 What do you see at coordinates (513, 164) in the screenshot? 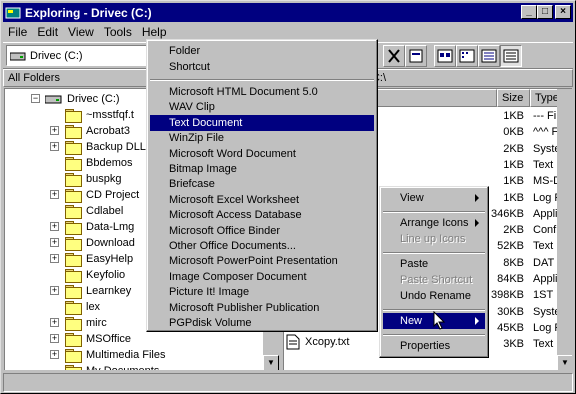
I see `list-cell-size: 1KB` at bounding box center [513, 164].